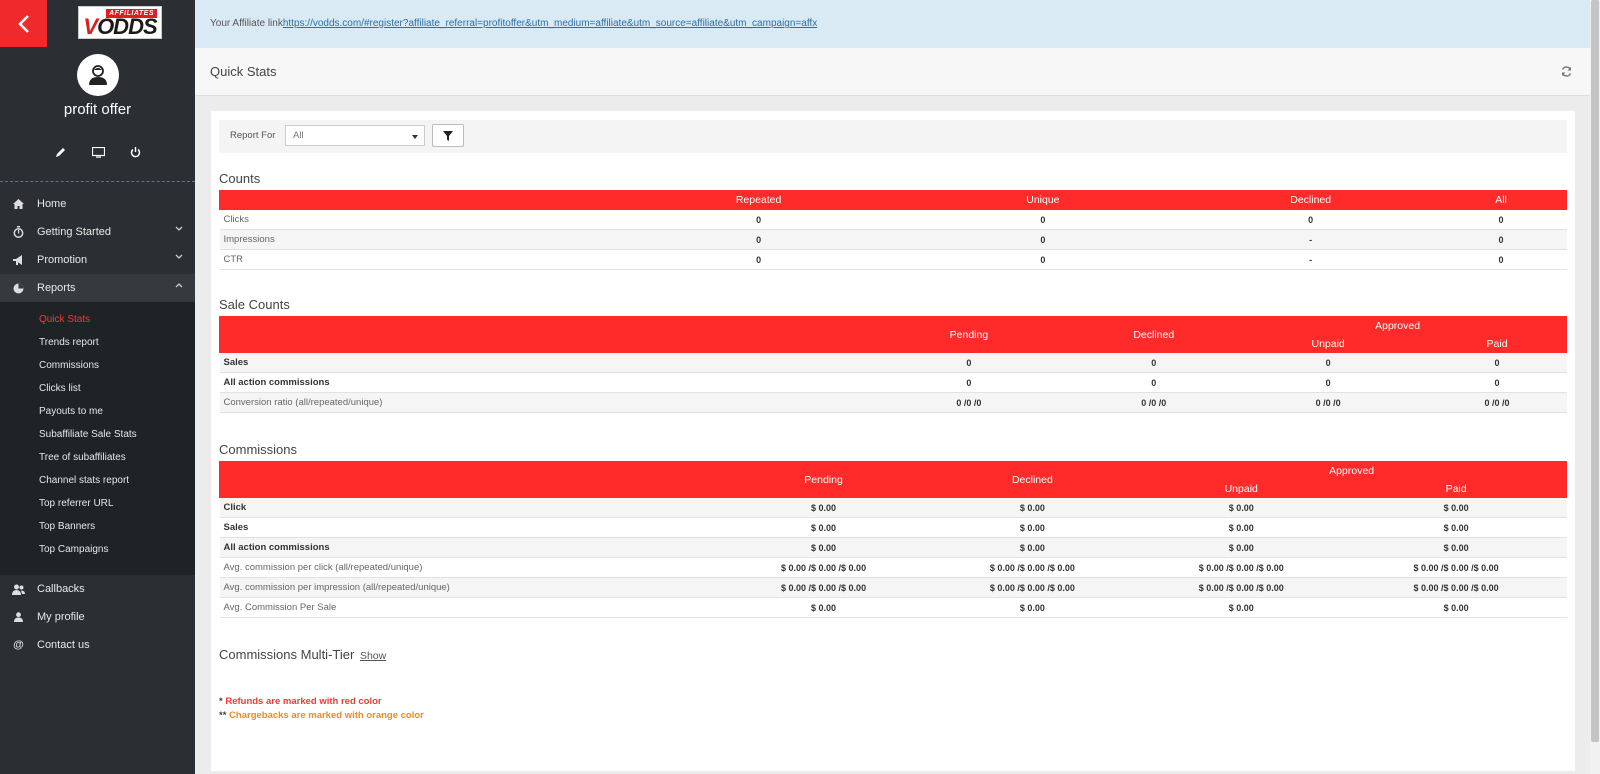 This screenshot has width=1600, height=774. I want to click on scrollbar-thumb, so click(1595, 371).